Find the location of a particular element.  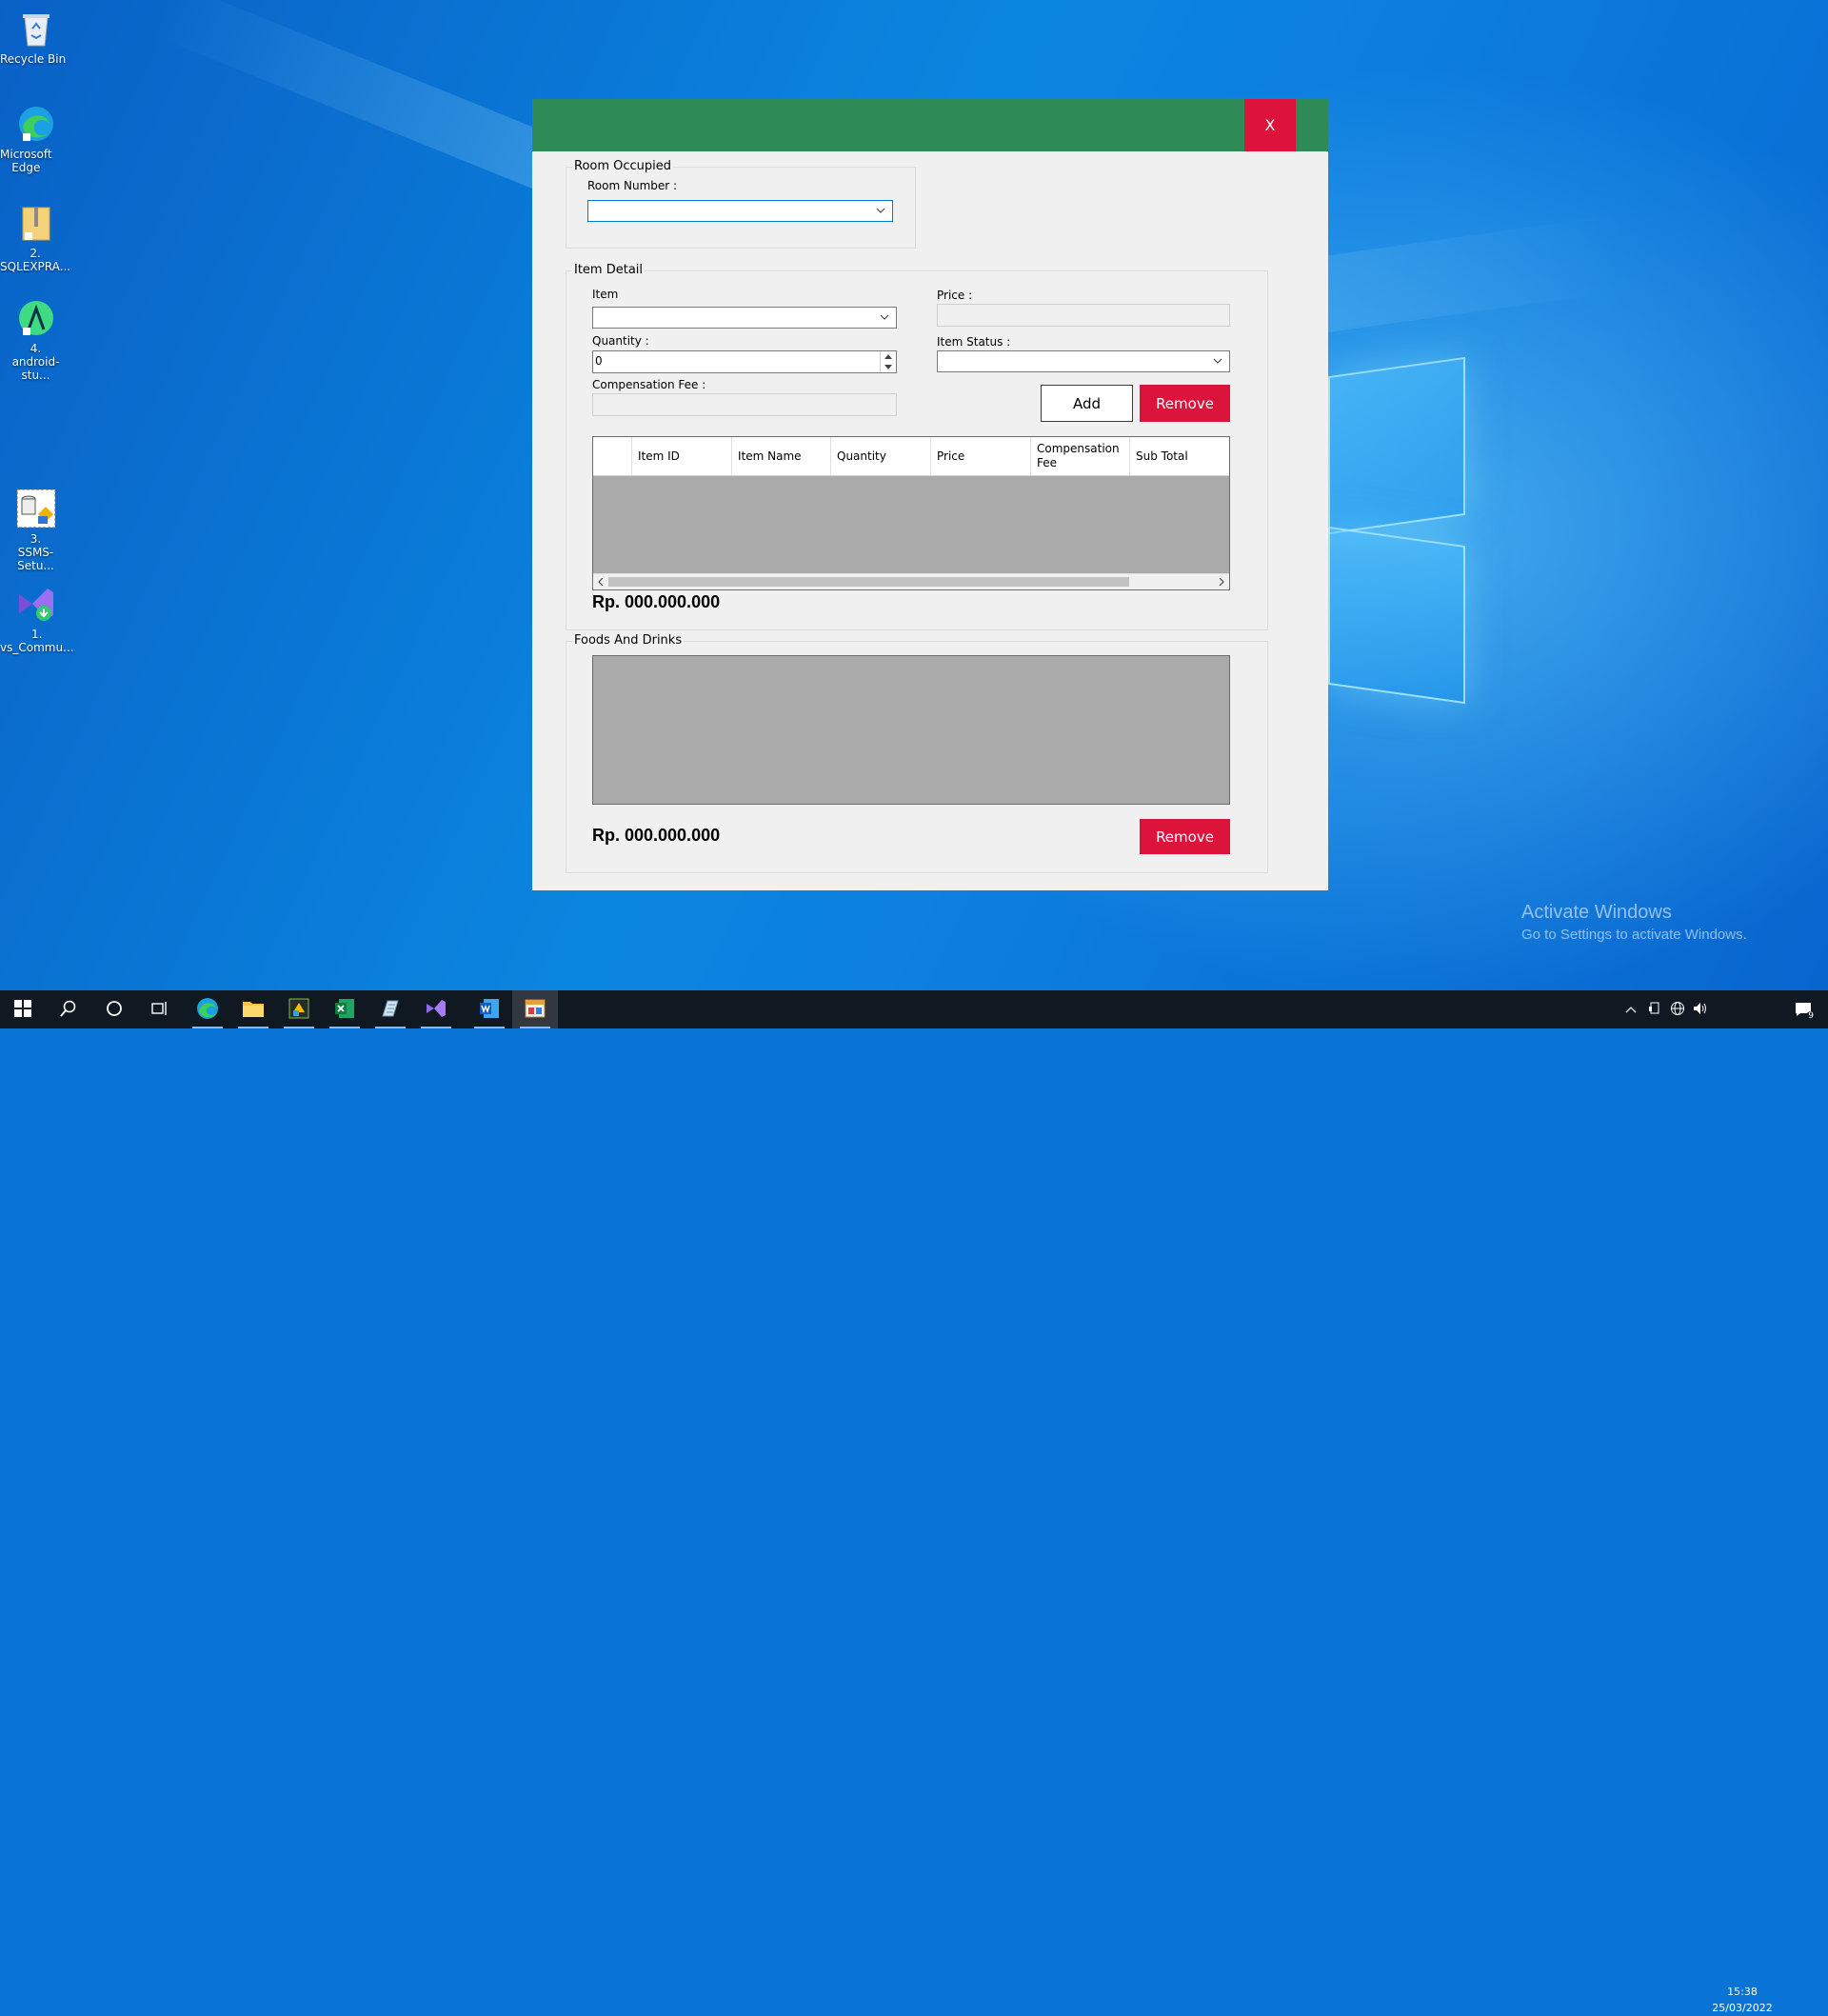

column-sub-total: Sub Total is located at coordinates (1179, 456).